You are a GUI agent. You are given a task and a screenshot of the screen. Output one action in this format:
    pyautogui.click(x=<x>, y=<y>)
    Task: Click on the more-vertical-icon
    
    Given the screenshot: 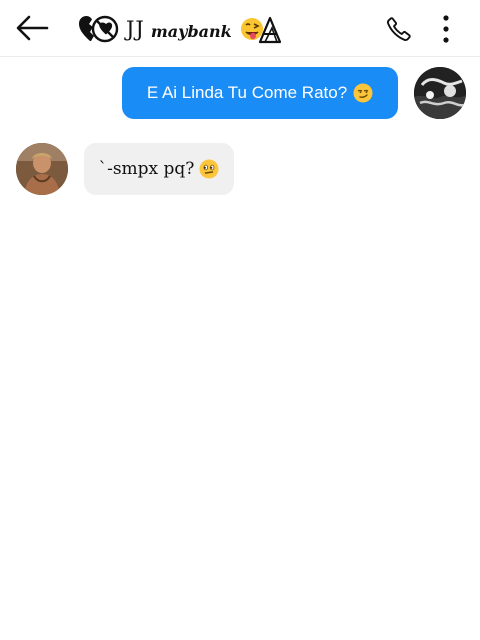 What is the action you would take?
    pyautogui.click(x=446, y=29)
    